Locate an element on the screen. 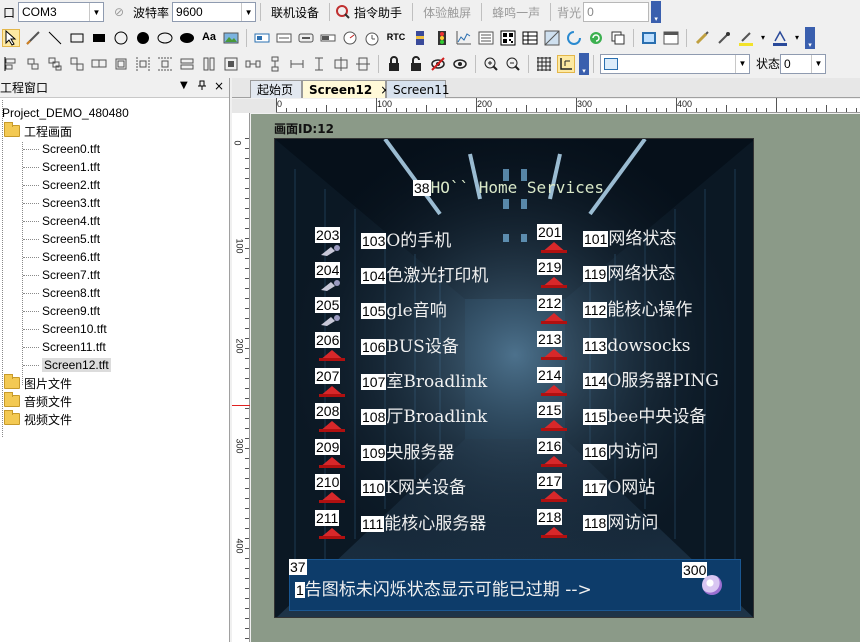 Image resolution: width=860 pixels, height=642 pixels. tree-item-screen12: Screen12.tft is located at coordinates (76, 365).